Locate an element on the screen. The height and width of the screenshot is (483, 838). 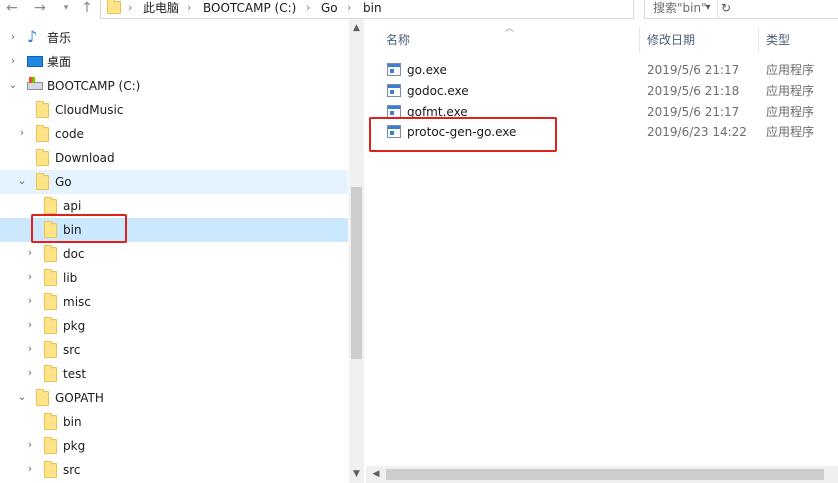
breadcrumb-drive: BOOTCAMP (C:) is located at coordinates (249, 9).